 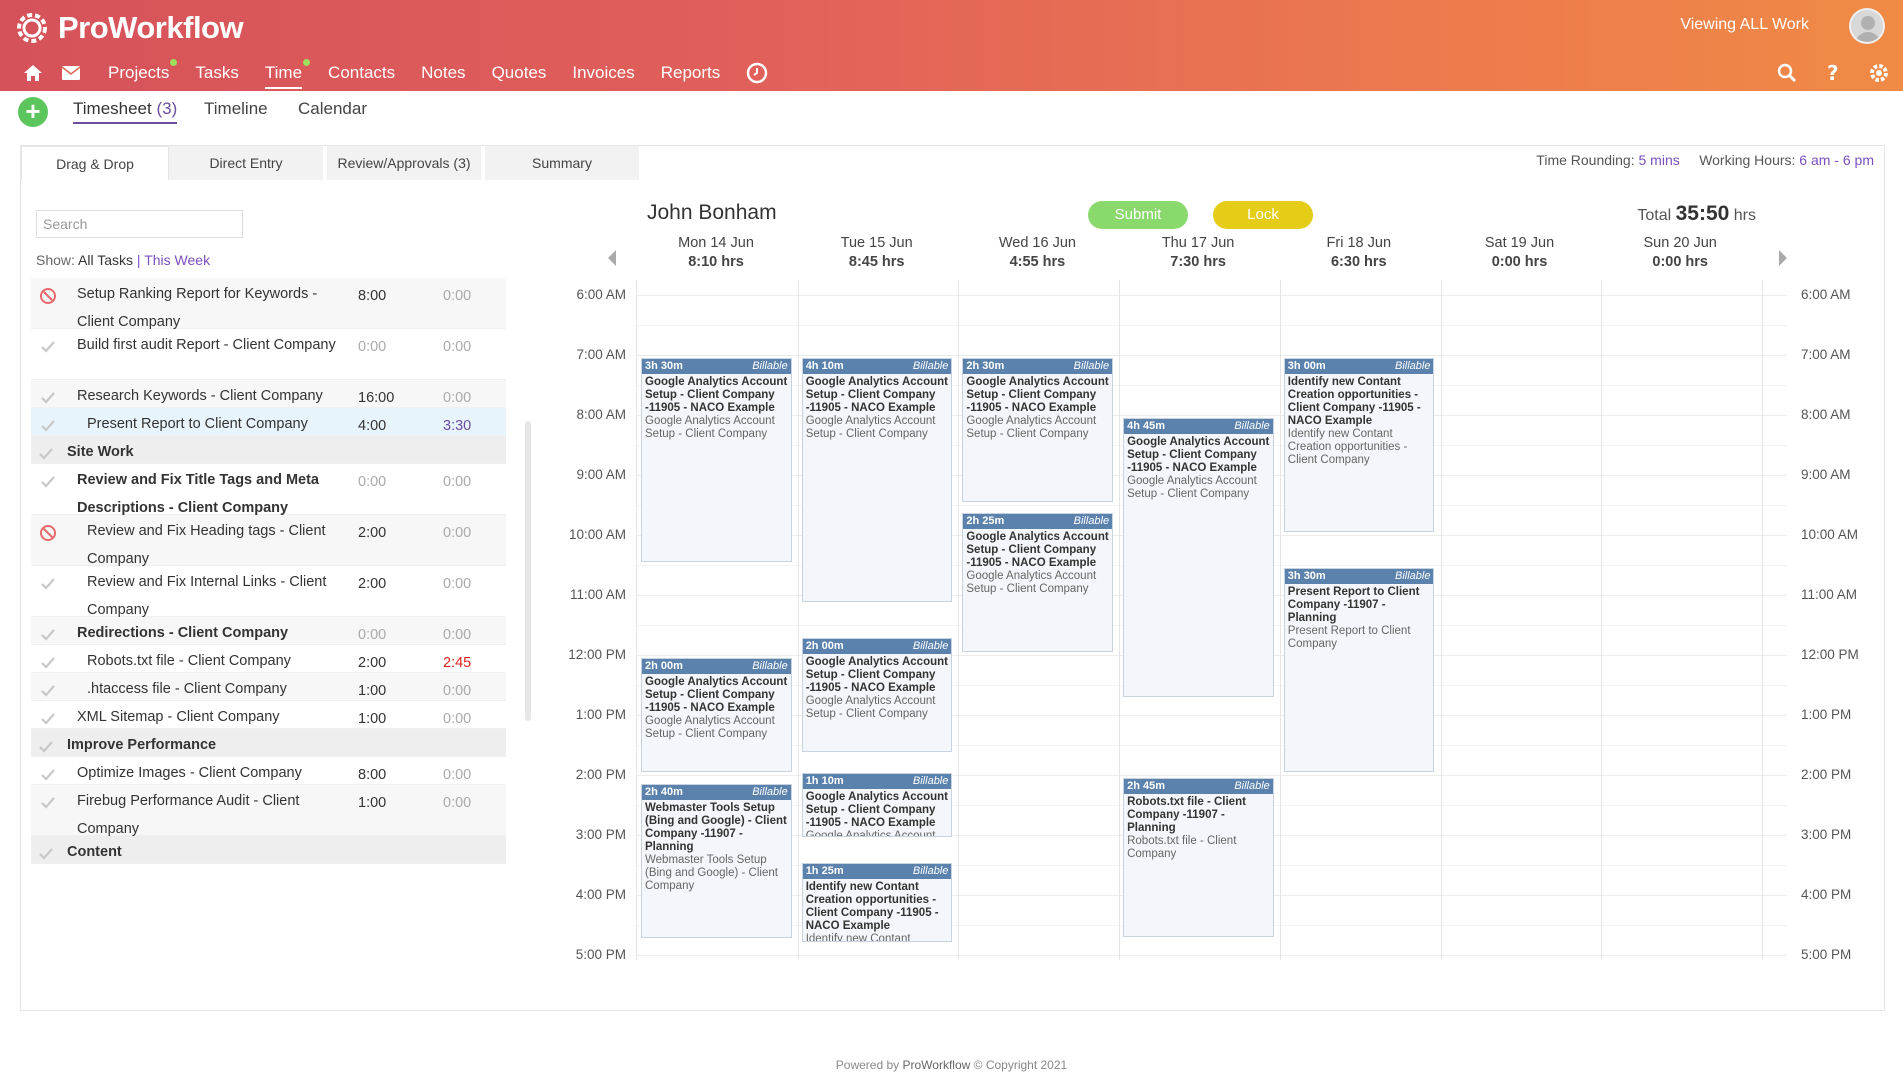 I want to click on avatar, so click(x=1867, y=26).